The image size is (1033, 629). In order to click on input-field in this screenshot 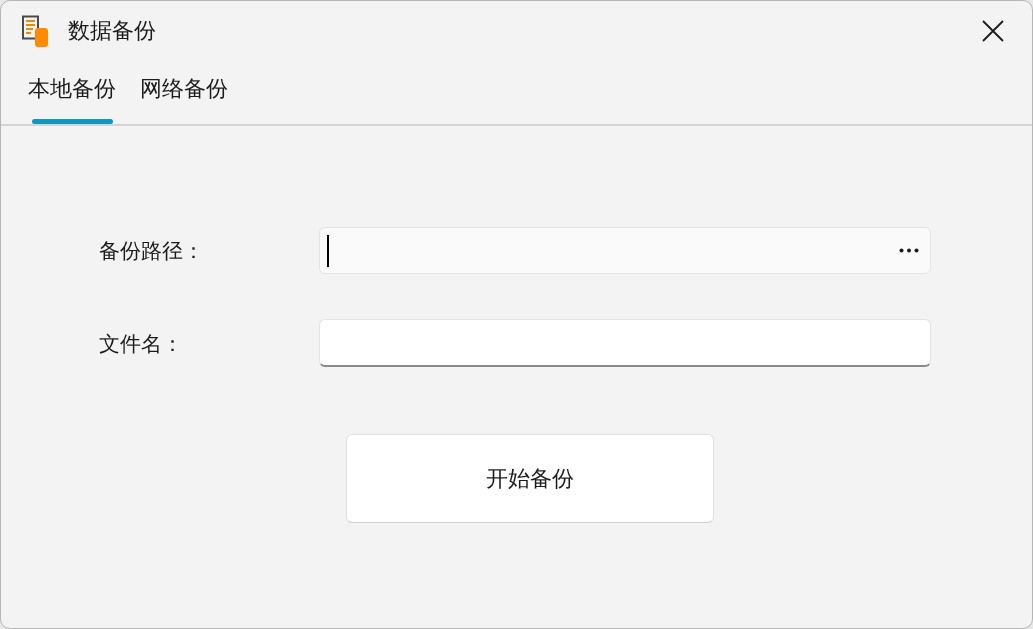, I will do `click(625, 343)`.